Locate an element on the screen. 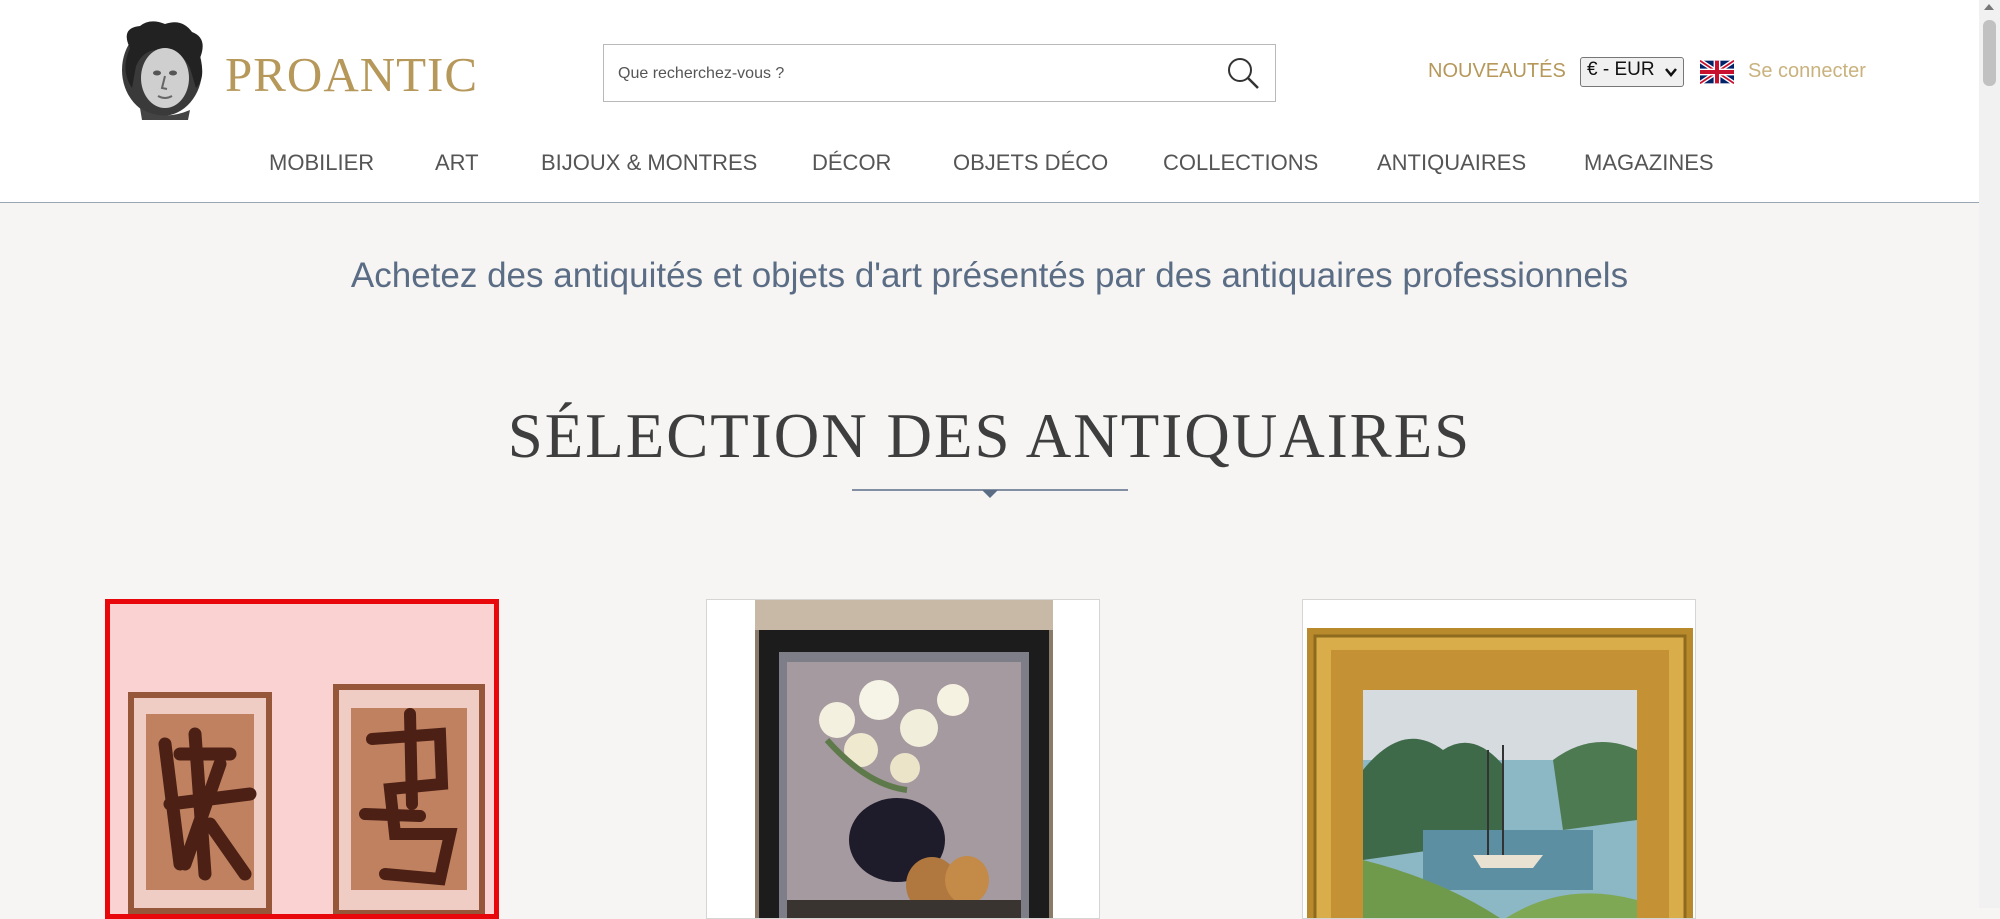  chevron-down-icon is located at coordinates (1671, 72).